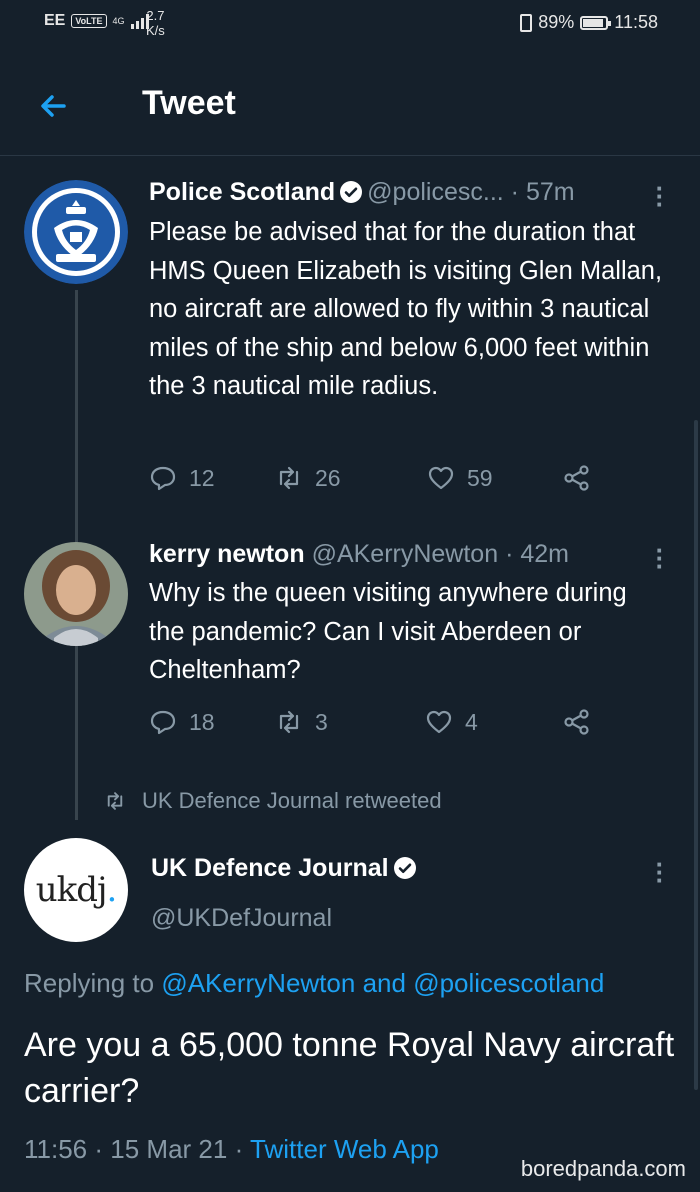  Describe the element at coordinates (603, 1168) in the screenshot. I see `watermark: boredpanda.com` at that location.